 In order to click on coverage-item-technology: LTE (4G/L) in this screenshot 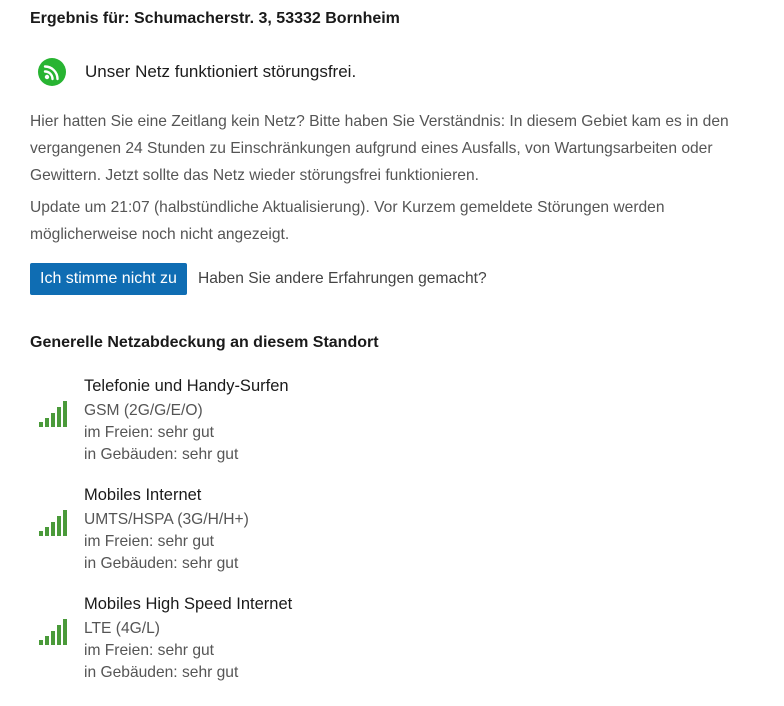, I will do `click(122, 628)`.